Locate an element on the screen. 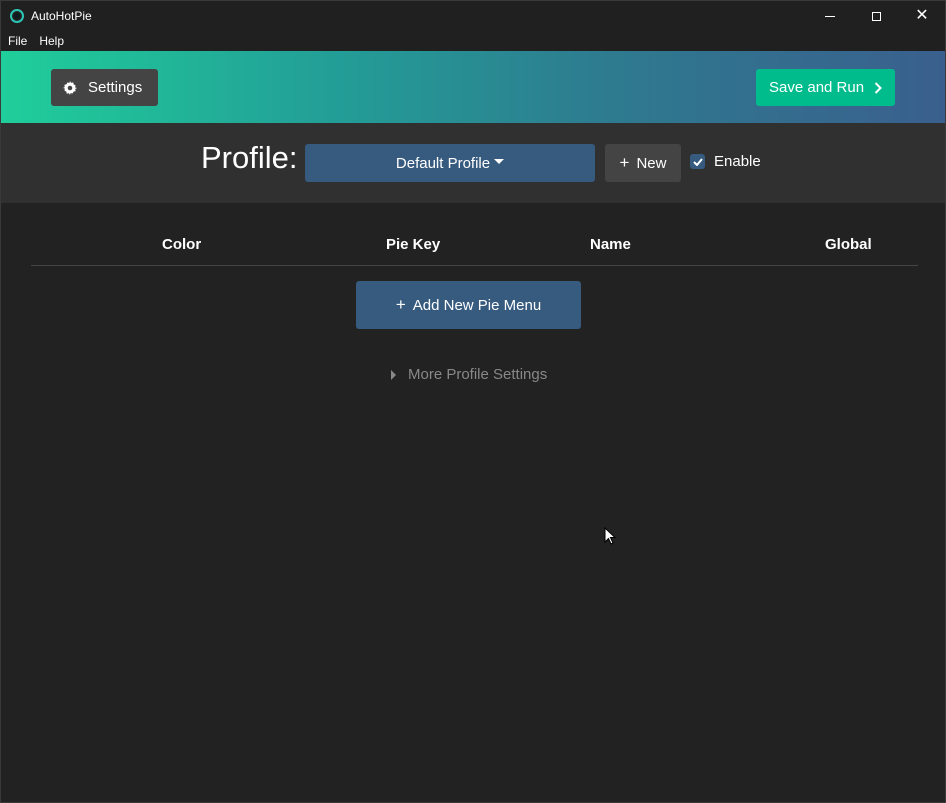  column-header-name: Name is located at coordinates (610, 244).